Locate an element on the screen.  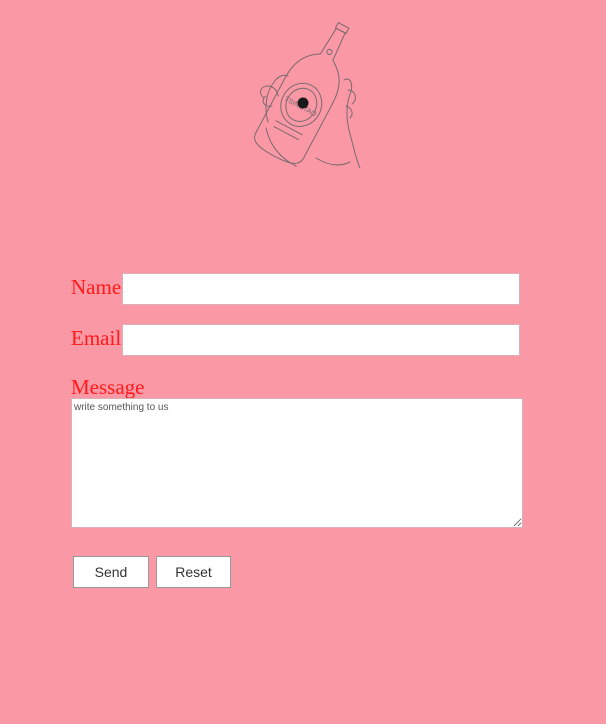
message-label: Message is located at coordinates (108, 387).